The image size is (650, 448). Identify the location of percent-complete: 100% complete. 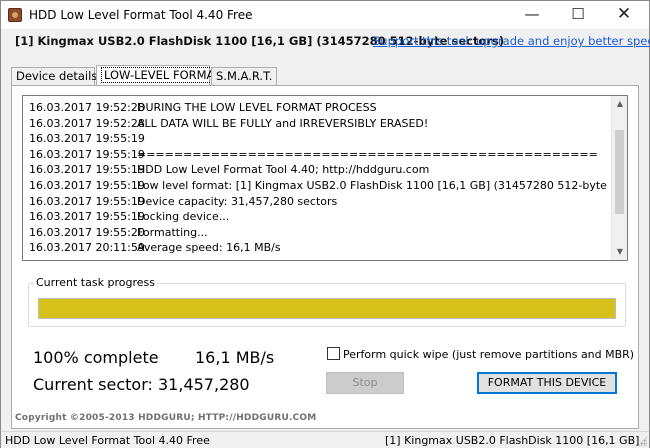
(96, 357).